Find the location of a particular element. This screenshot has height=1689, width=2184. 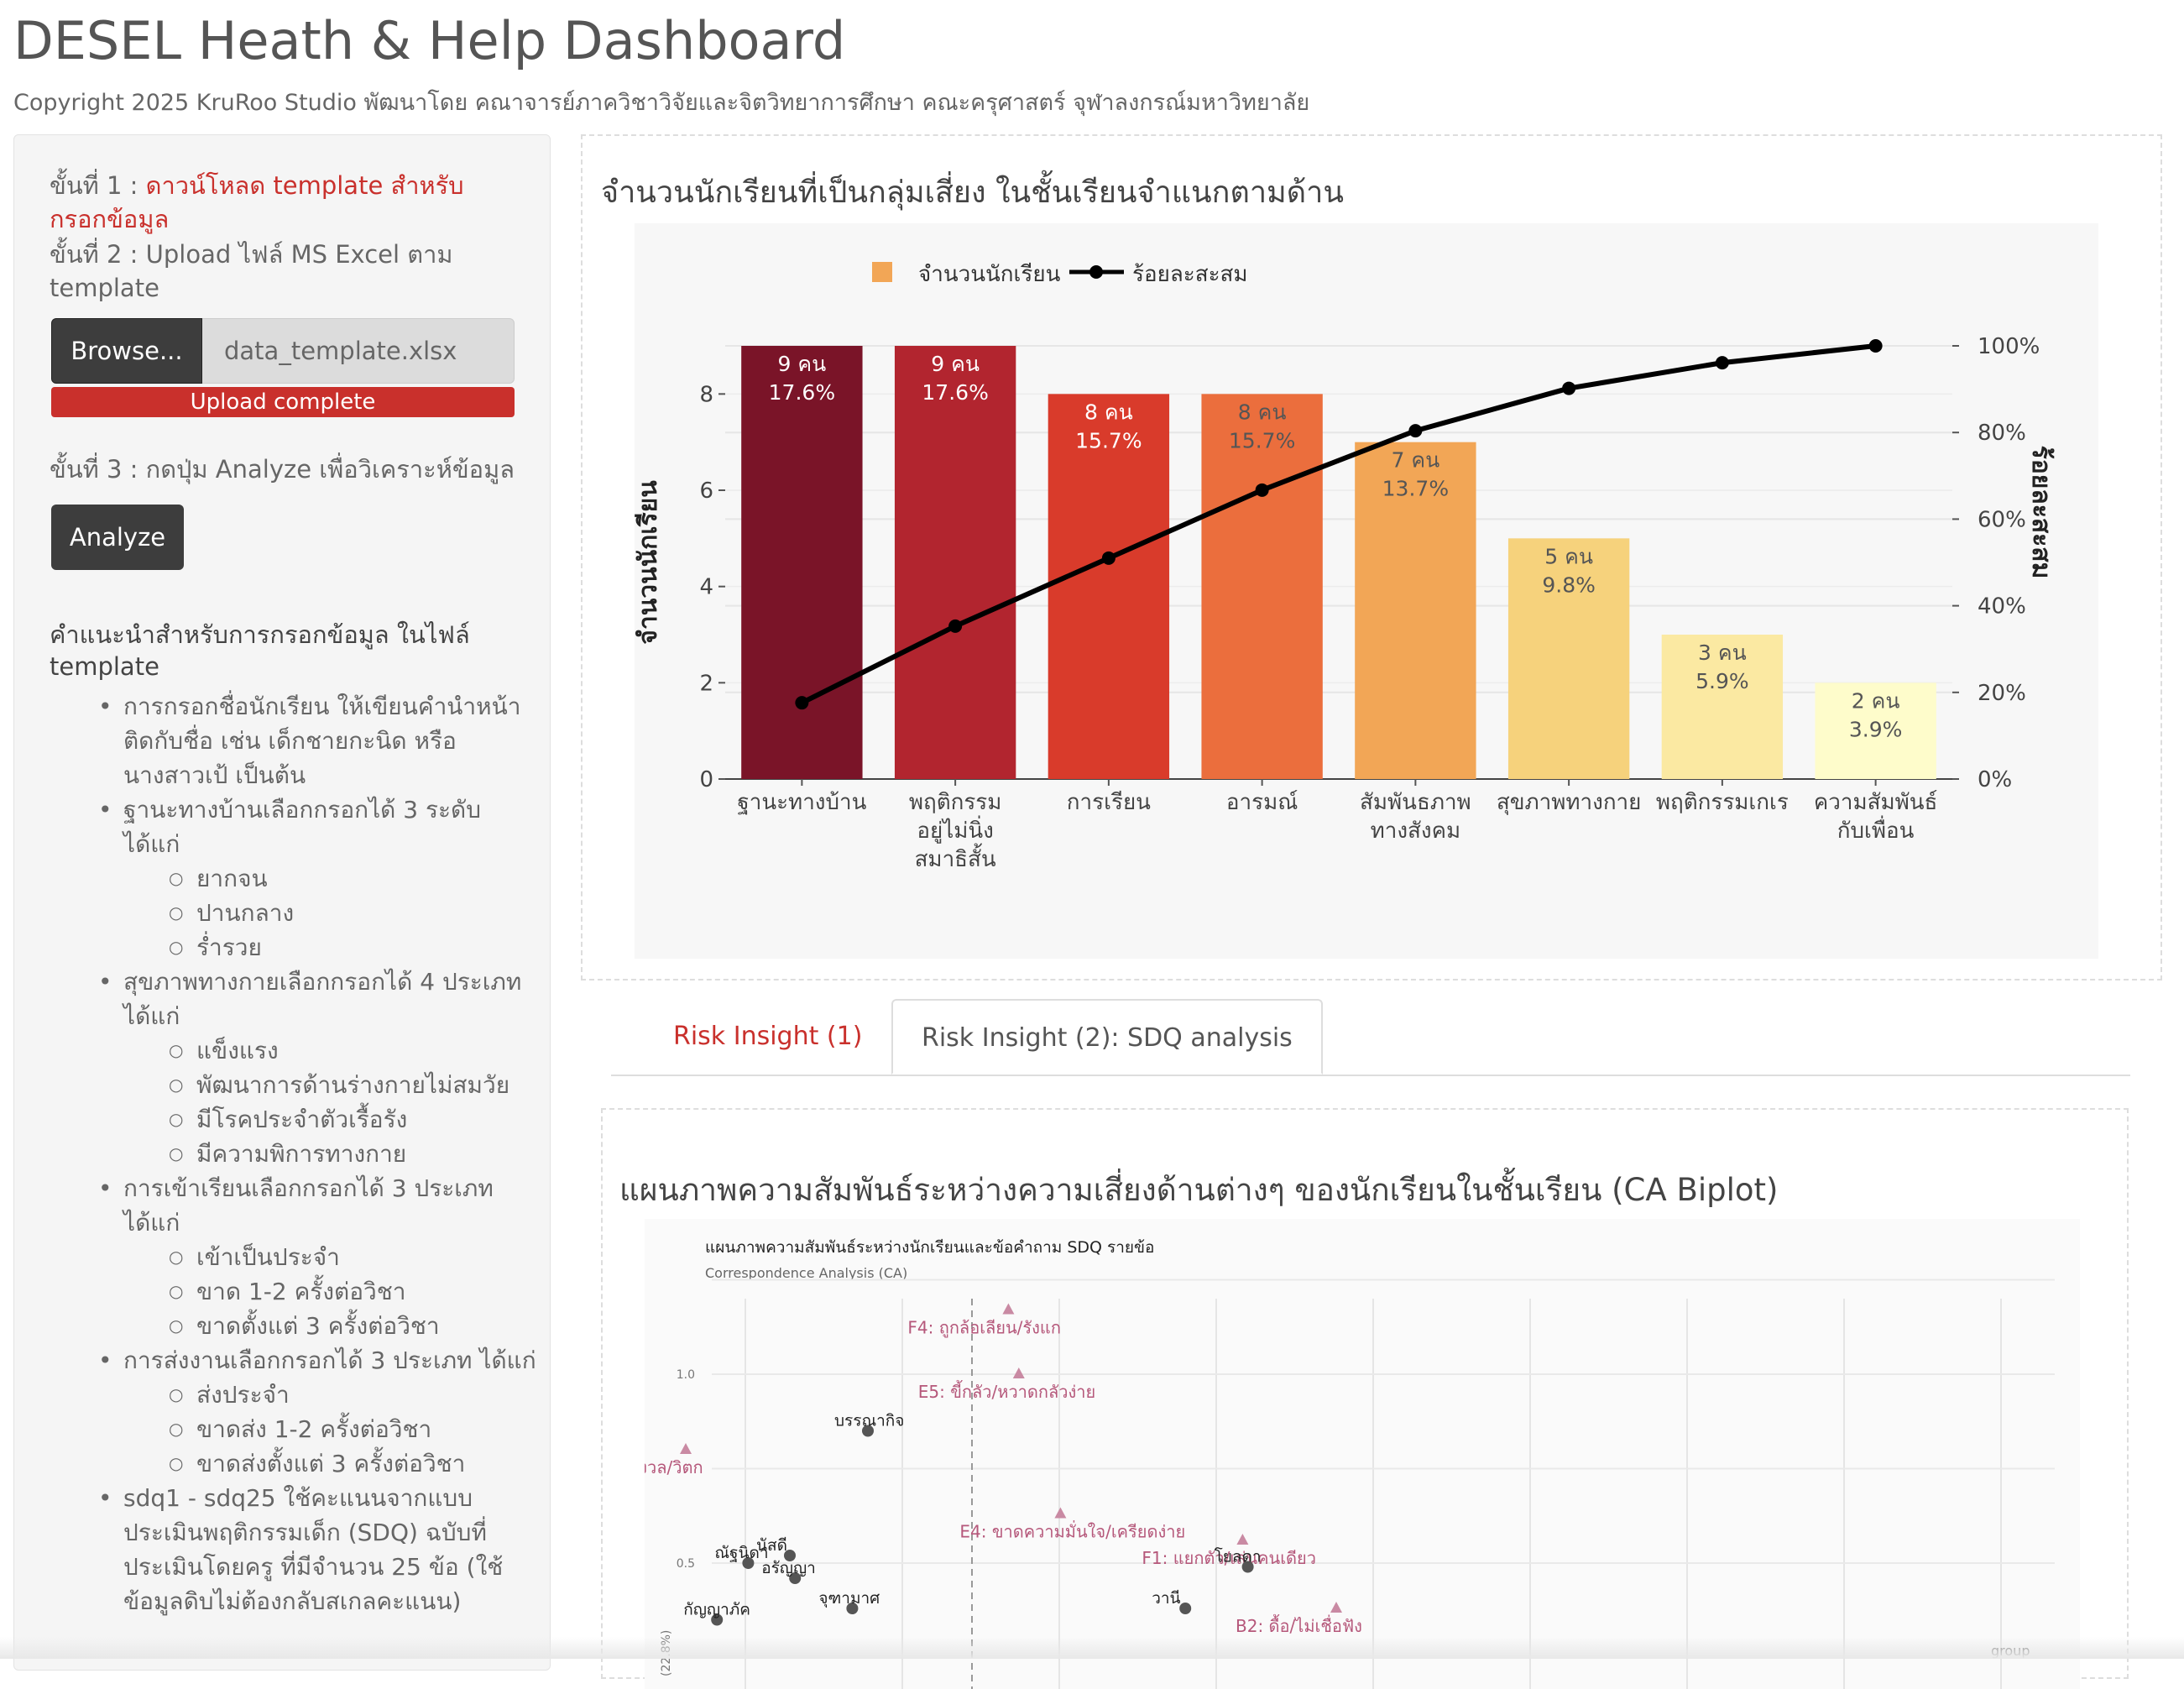

ca-item-label: E2: ขี้กังวล/วิตก is located at coordinates (674, 1467).